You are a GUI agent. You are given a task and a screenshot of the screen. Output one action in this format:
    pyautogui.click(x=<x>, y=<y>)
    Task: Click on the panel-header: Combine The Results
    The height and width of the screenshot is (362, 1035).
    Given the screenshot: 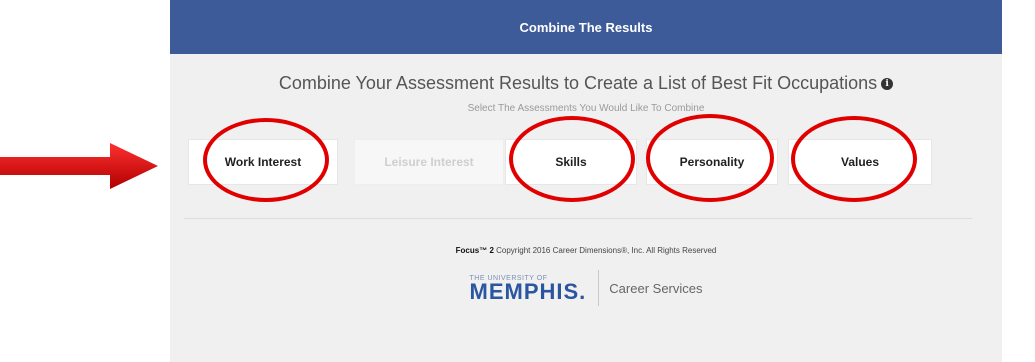 What is the action you would take?
    pyautogui.click(x=586, y=27)
    